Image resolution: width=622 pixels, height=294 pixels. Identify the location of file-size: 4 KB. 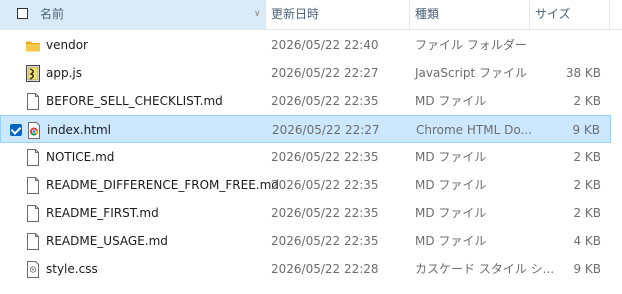
(587, 241).